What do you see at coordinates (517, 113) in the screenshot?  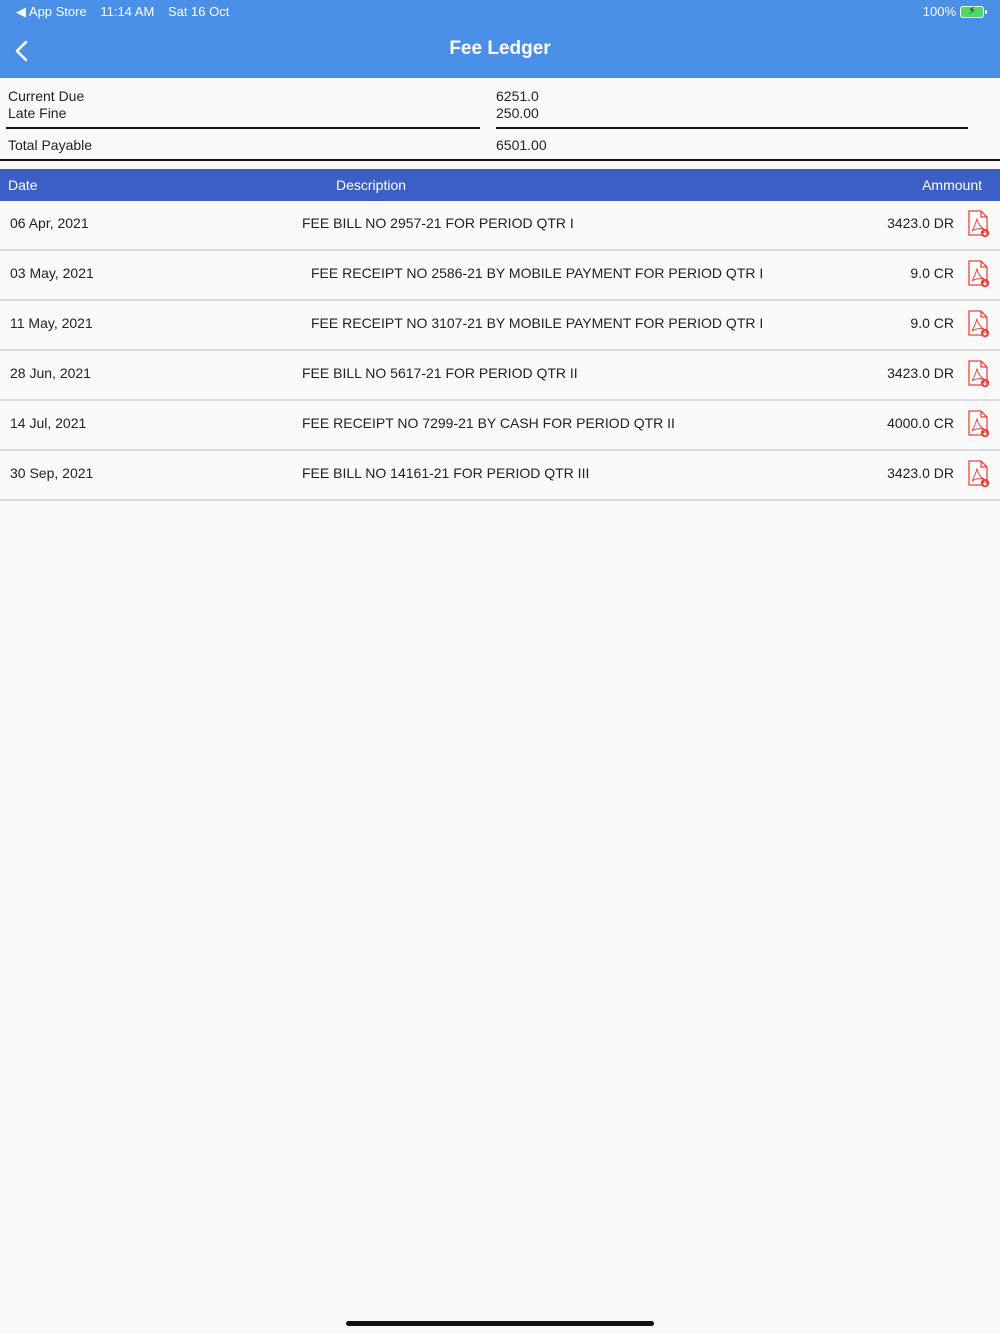 I see `late-fine-value: 250.00` at bounding box center [517, 113].